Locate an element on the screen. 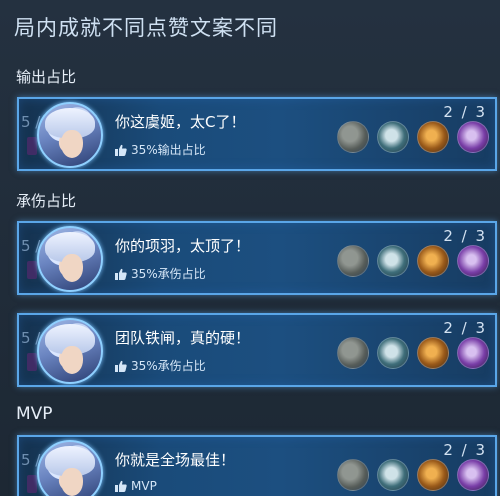 This screenshot has width=500, height=496. praise-card-output: 5 / 你这虞姬，太C了！ 35%输出占比 2 / 3 is located at coordinates (257, 134).